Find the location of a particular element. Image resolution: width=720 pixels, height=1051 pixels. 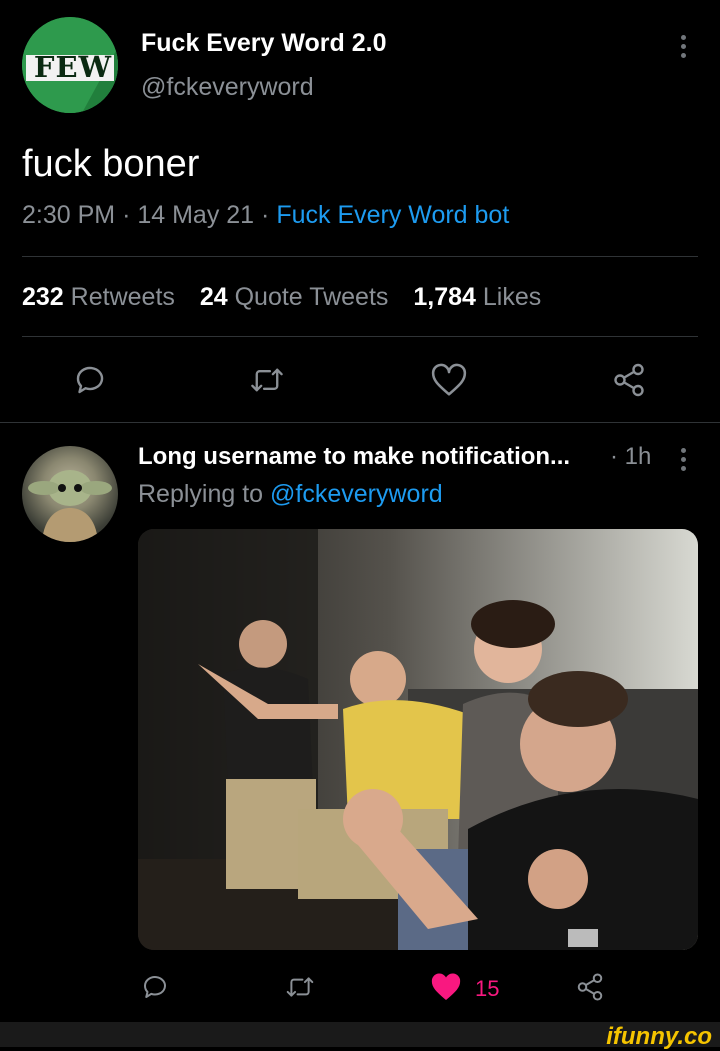

retweets-stat: 232 Retweets is located at coordinates (98, 297).